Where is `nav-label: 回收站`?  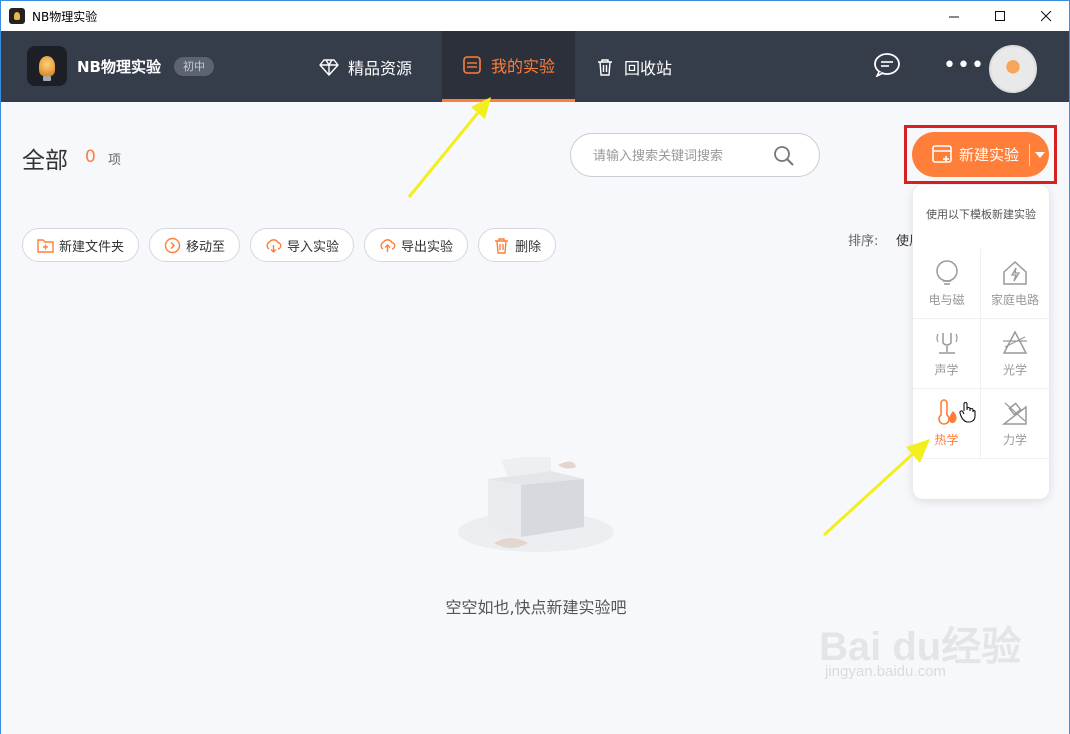 nav-label: 回收站 is located at coordinates (648, 68).